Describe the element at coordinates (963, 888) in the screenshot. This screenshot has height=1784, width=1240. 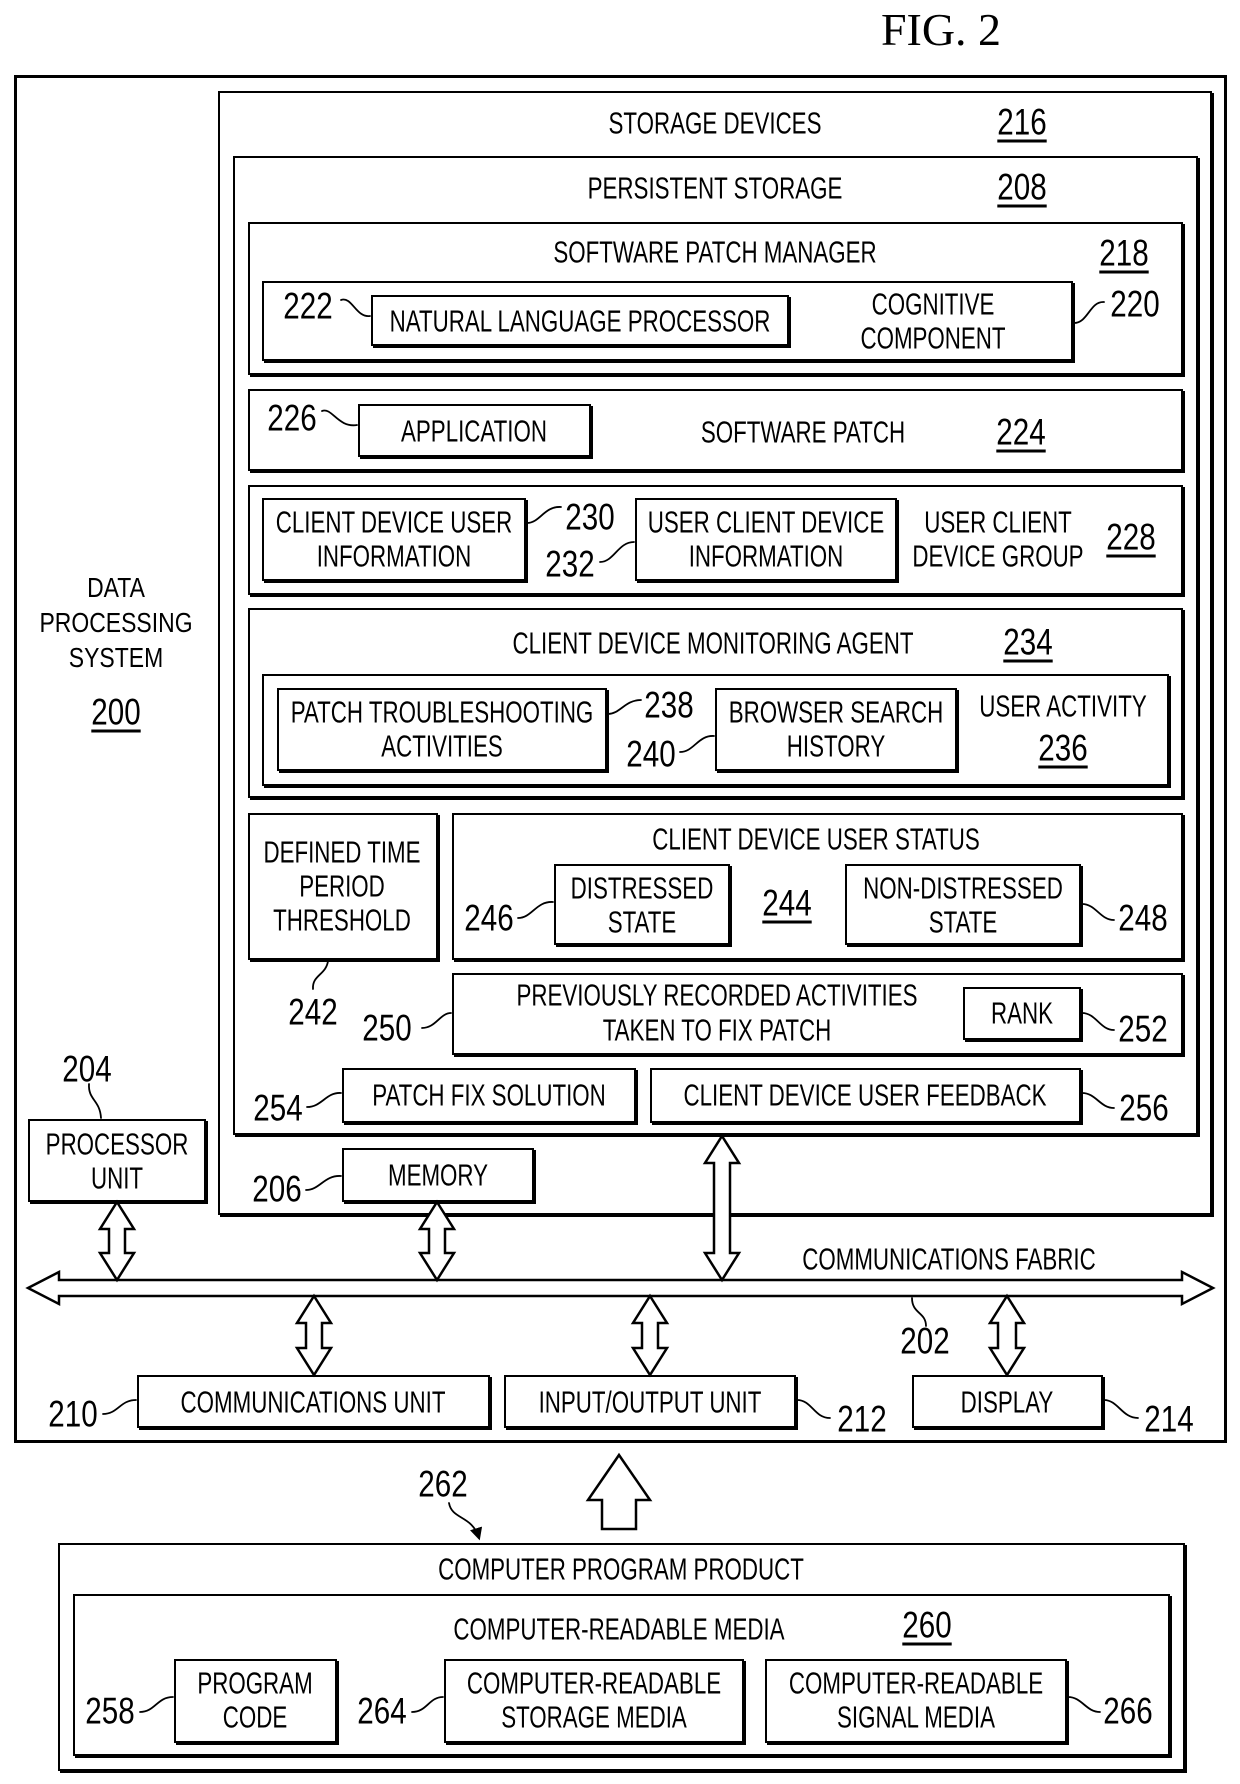
I see `non-distressed-state-label-line-1: NON-DISTRESSED` at that location.